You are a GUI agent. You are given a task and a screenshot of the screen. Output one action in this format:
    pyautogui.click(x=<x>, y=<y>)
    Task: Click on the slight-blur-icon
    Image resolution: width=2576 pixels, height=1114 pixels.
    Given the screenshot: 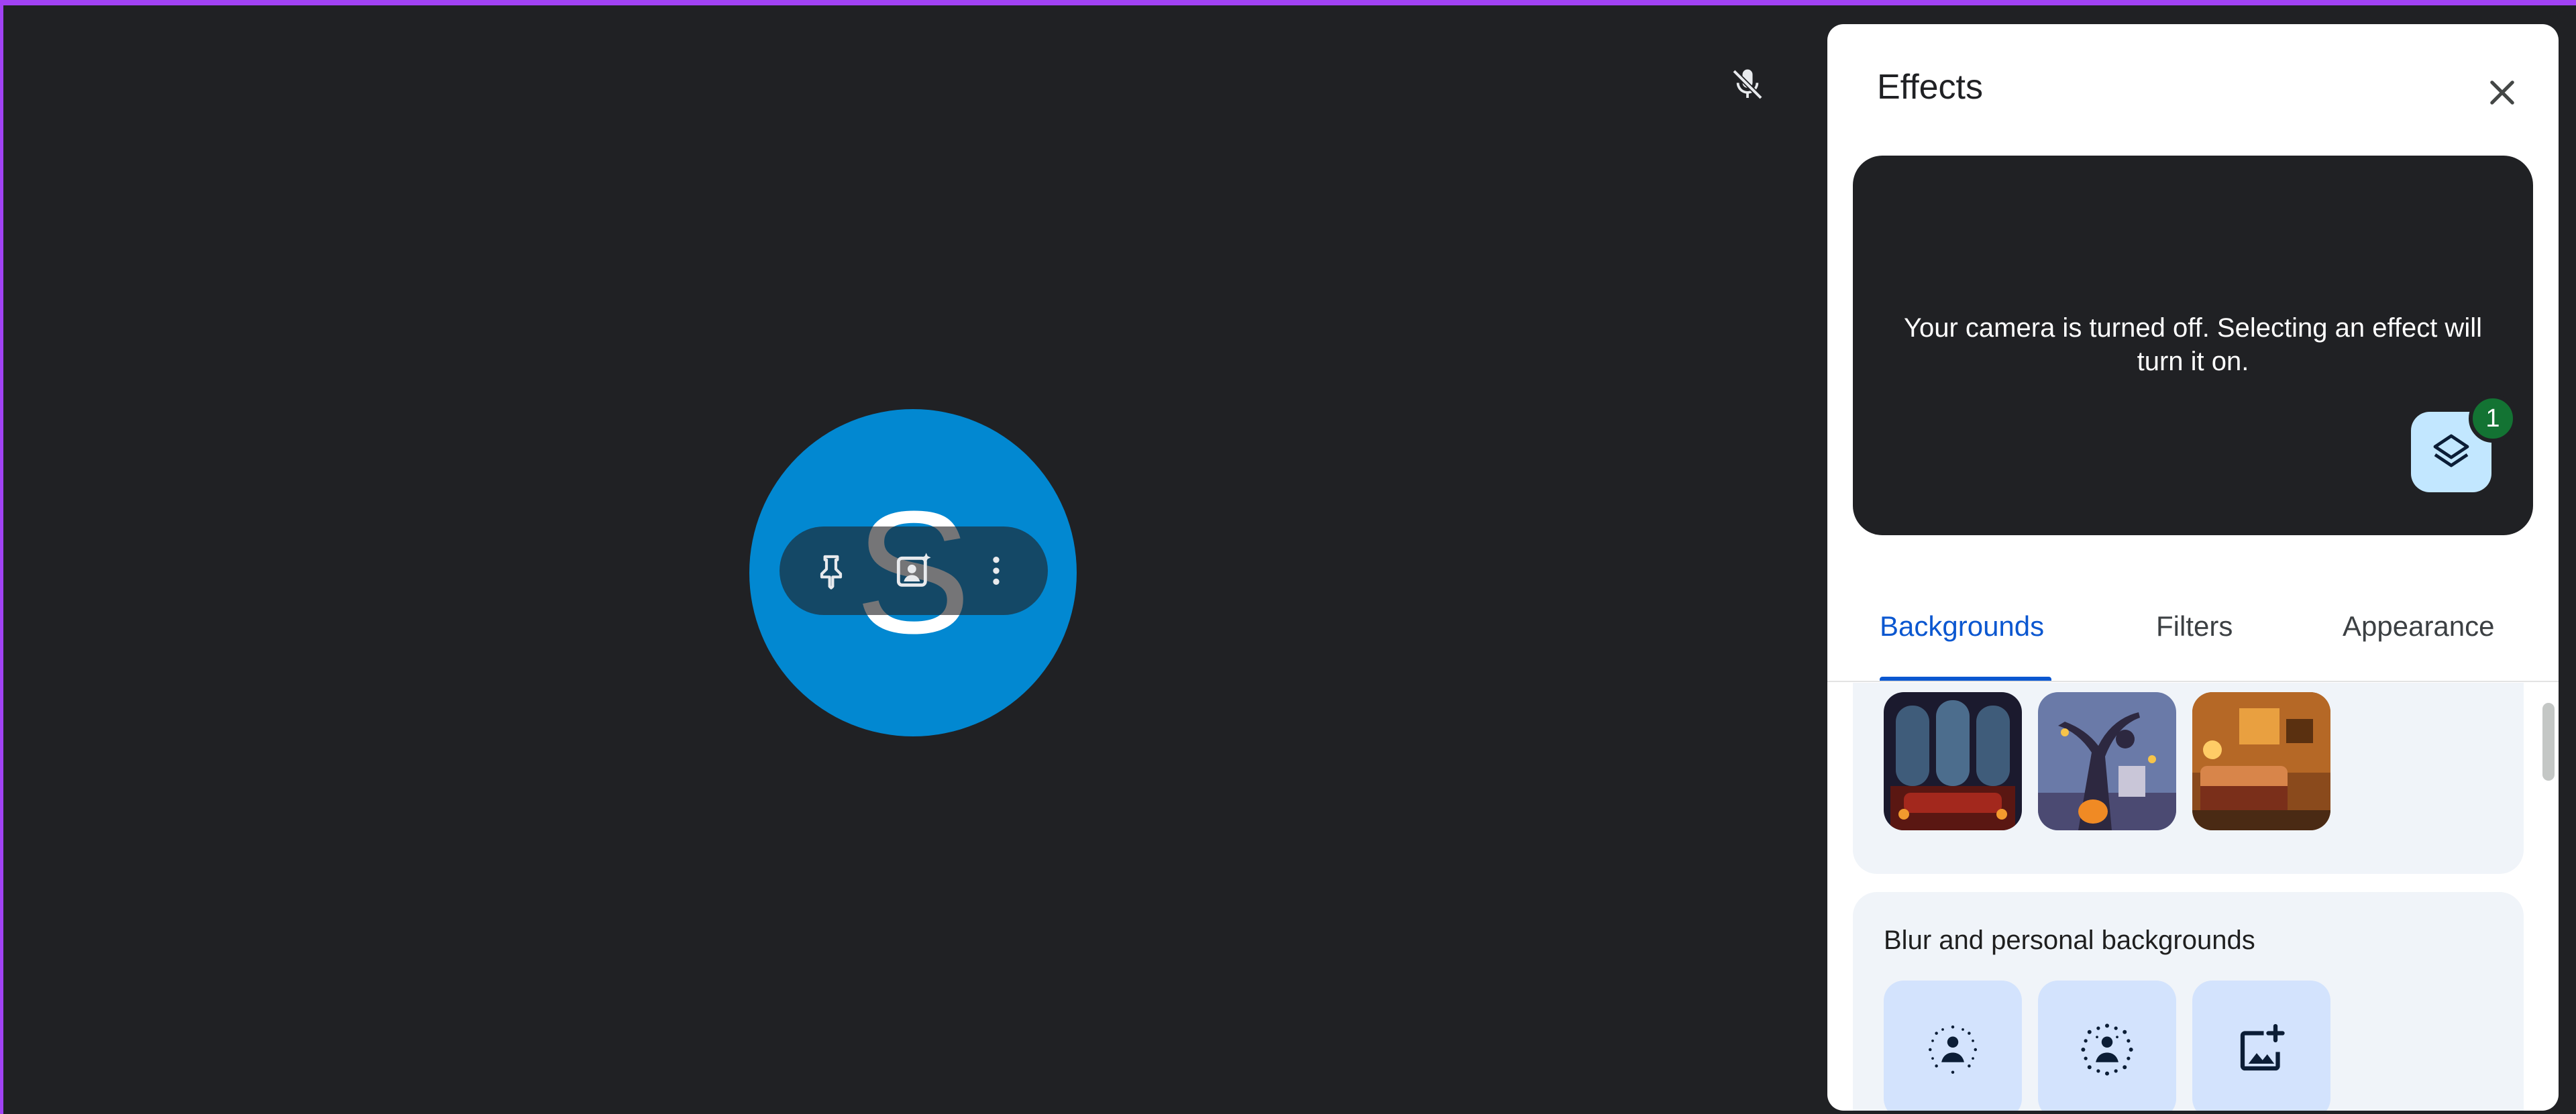 What is the action you would take?
    pyautogui.click(x=1953, y=1049)
    